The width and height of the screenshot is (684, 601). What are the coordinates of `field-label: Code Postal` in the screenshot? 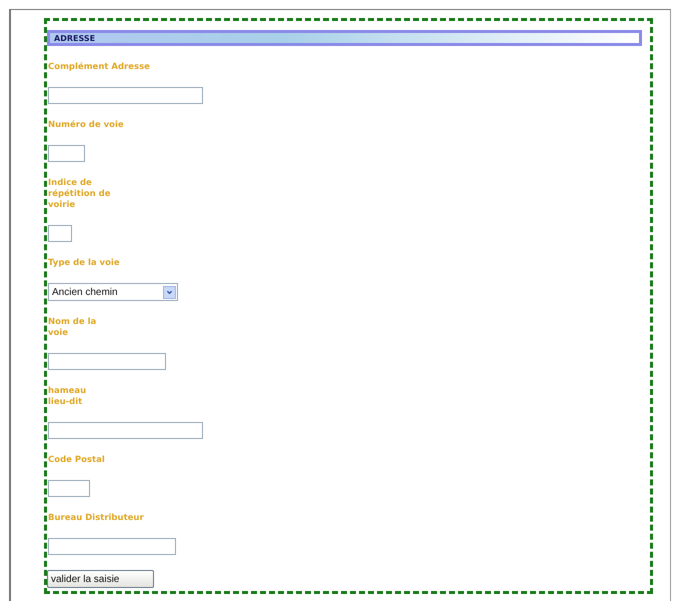 It's located at (76, 460).